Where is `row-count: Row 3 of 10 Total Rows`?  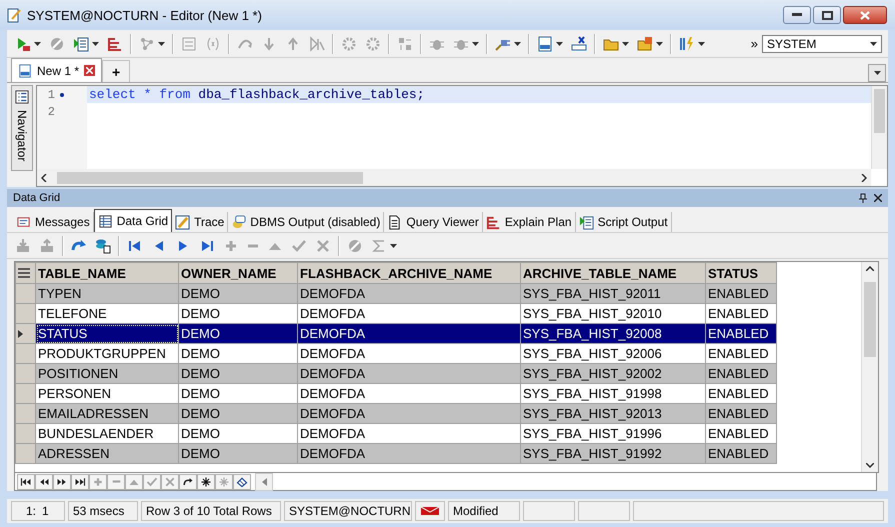
row-count: Row 3 of 10 Total Rows is located at coordinates (209, 511).